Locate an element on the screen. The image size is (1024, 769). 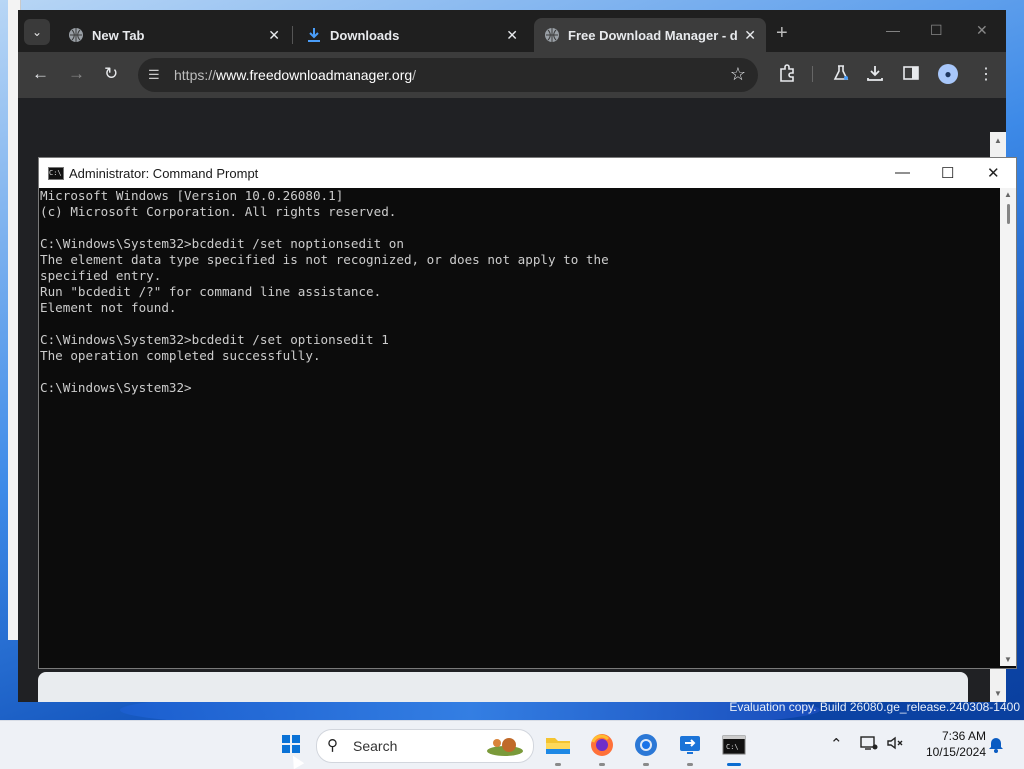
terminal-icon: C:\ is located at coordinates (734, 748).